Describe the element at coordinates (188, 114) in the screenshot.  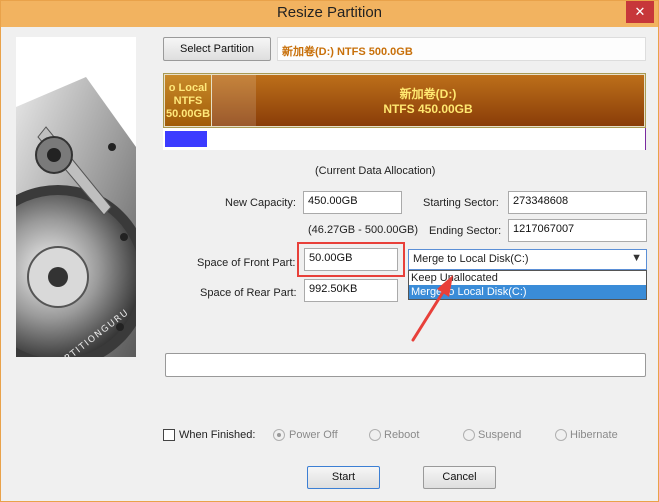
I see `segment-size: 50.00GB` at that location.